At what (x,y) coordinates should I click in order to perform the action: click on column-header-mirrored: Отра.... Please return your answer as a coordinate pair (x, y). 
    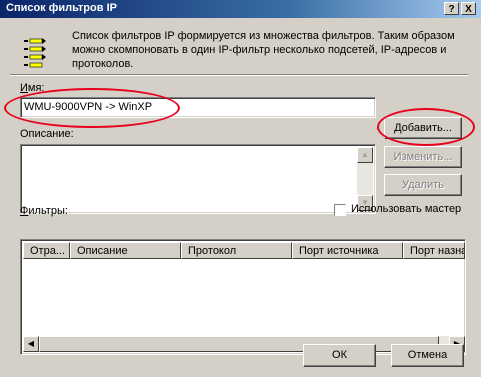
    Looking at the image, I should click on (46, 250).